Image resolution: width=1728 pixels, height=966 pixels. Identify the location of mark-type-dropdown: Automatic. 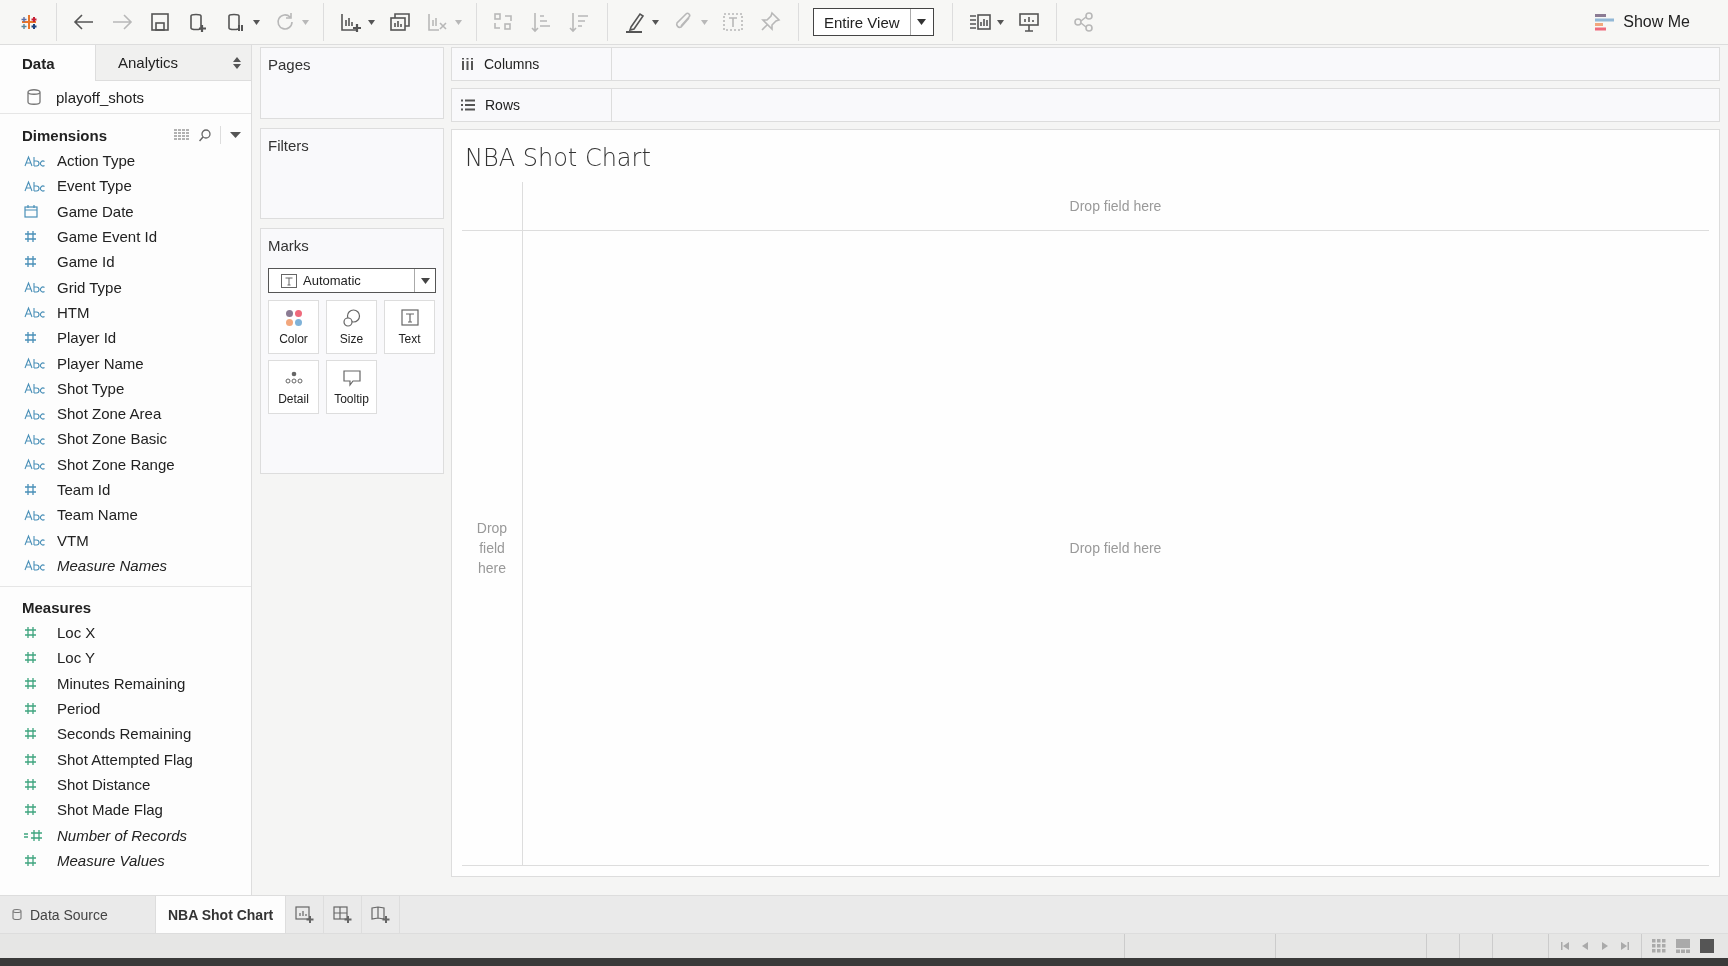
(352, 280).